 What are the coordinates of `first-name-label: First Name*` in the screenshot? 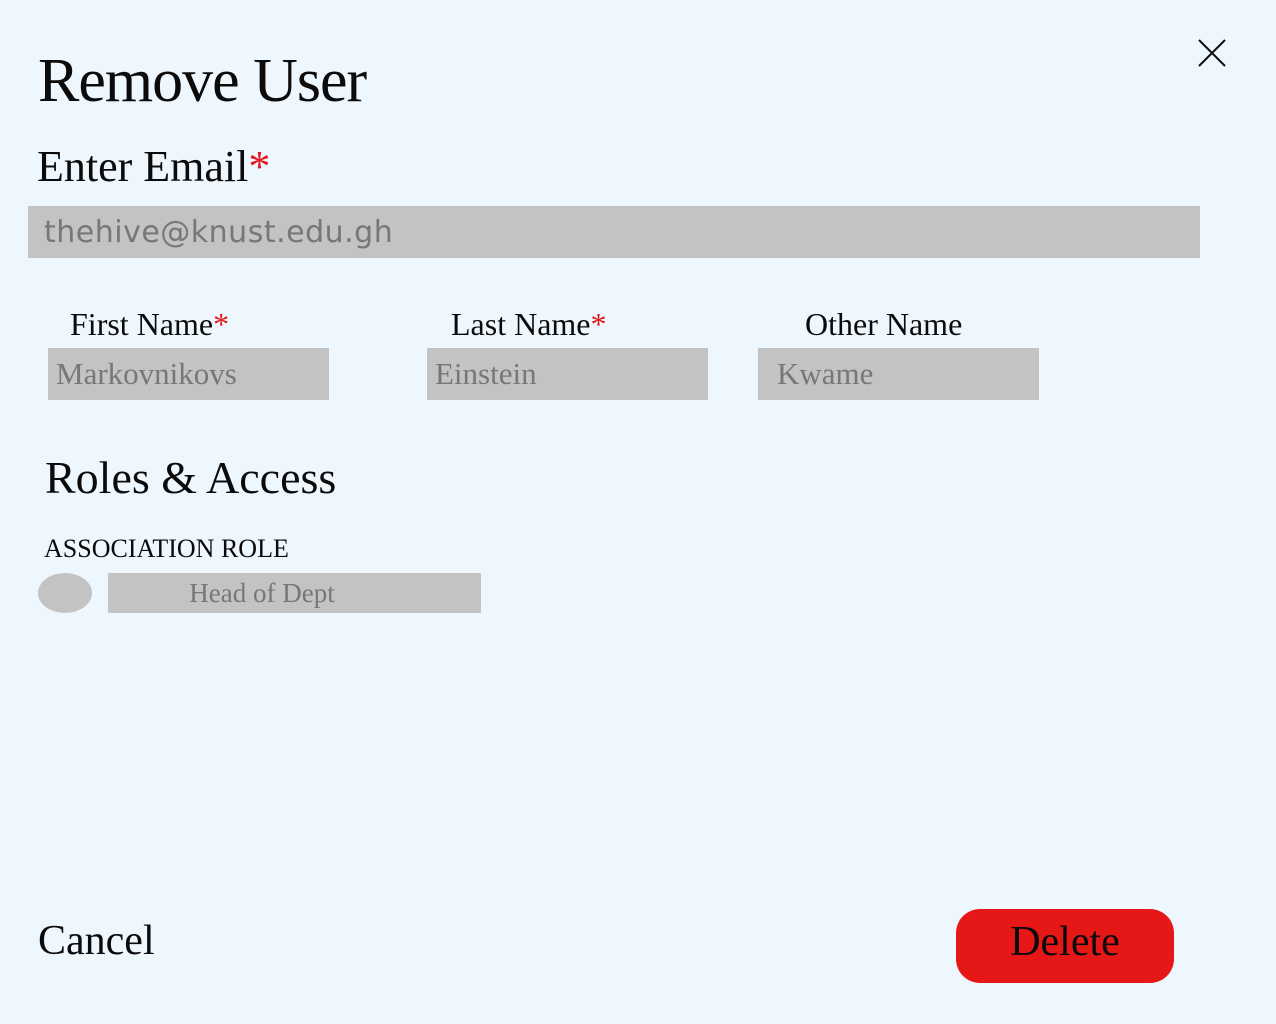 It's located at (149, 324).